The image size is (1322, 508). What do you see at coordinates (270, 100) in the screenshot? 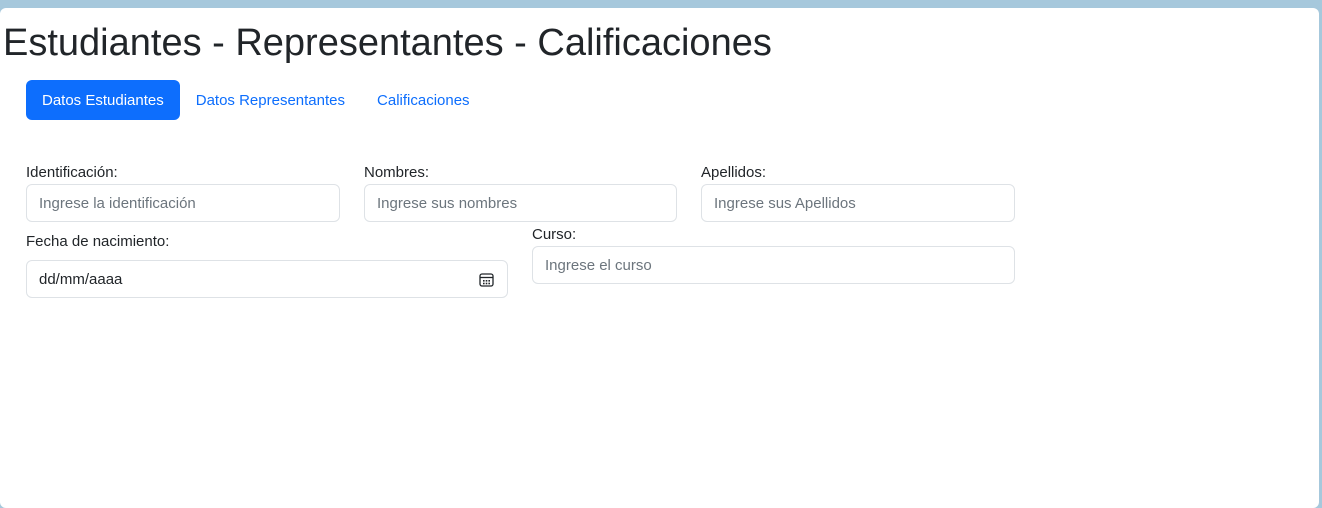
I see `tab-datos-representantes: Datos Representantes` at bounding box center [270, 100].